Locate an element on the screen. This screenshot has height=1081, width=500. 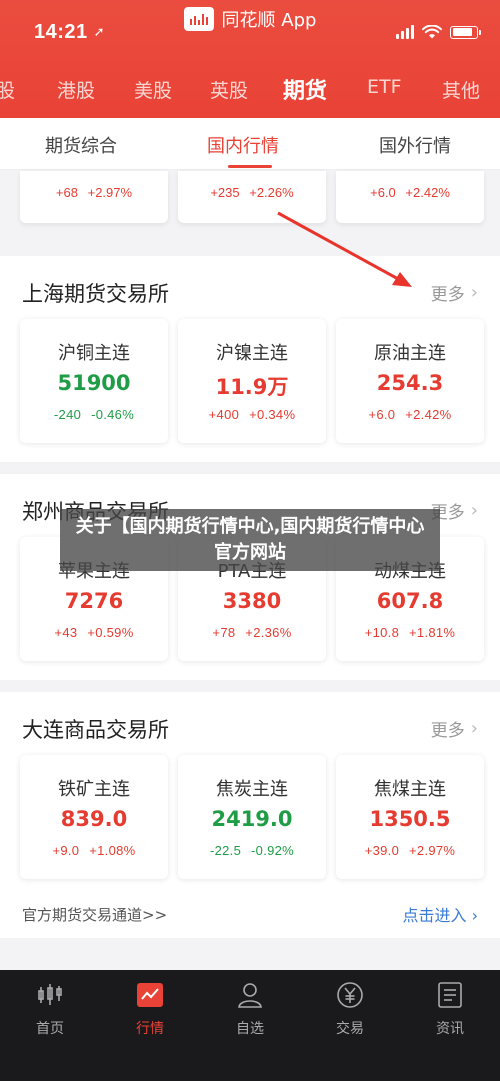
quote-card: 铁矿主连 839.0 +9.0 +1.08% is located at coordinates (94, 817).